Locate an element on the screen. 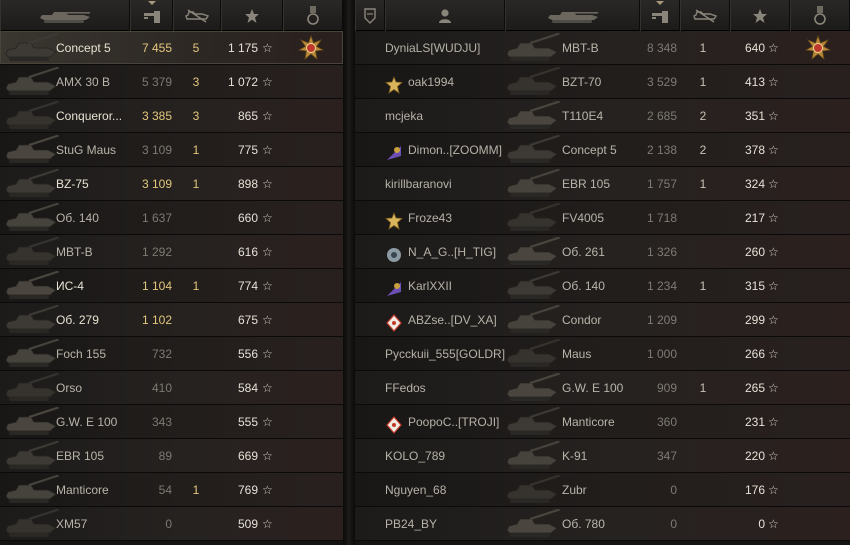  damage-value: 1 209 is located at coordinates (661, 320).